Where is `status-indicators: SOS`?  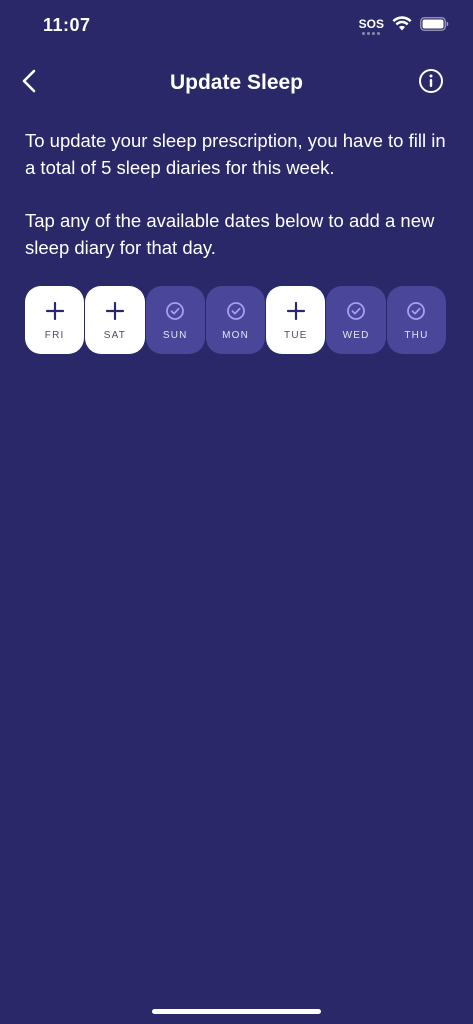 status-indicators: SOS is located at coordinates (404, 26).